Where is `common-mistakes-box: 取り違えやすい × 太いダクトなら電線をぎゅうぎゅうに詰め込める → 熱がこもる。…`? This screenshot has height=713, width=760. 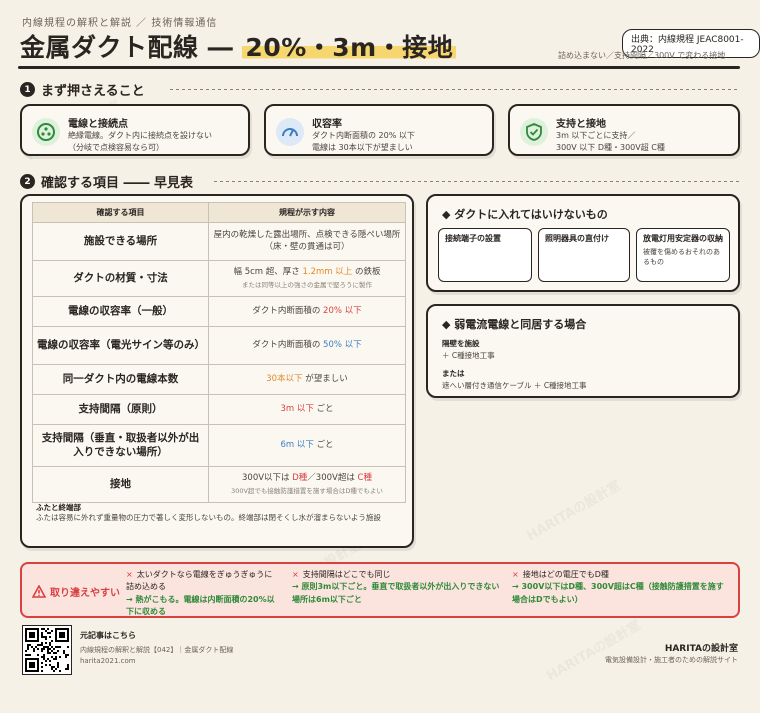
common-mistakes-box: 取り違えやすい × 太いダクトなら電線をぎゅうぎゅうに詰め込める → 熱がこもる。… is located at coordinates (380, 590).